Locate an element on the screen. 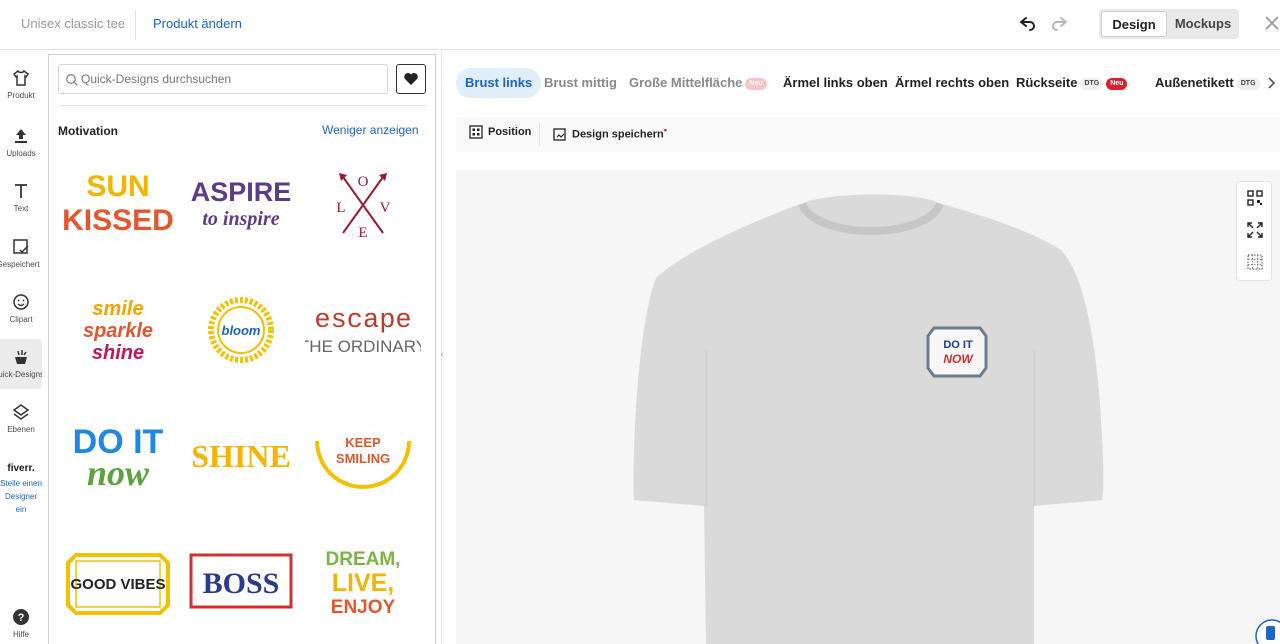  chevron-left-icon: ‹ is located at coordinates (442, 354).